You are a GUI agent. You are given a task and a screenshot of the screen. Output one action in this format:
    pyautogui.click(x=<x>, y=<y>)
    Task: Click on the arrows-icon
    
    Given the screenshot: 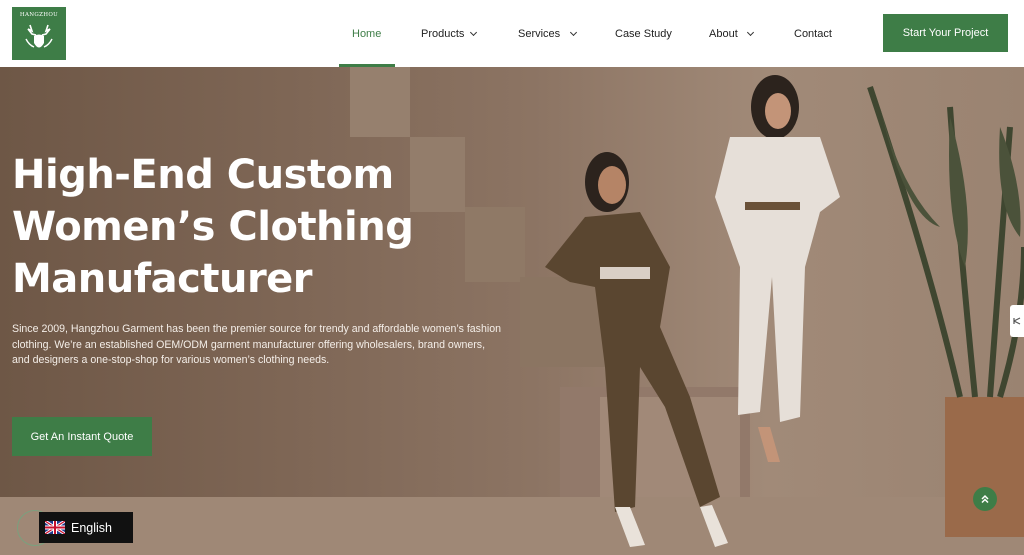 What is the action you would take?
    pyautogui.click(x=1017, y=321)
    